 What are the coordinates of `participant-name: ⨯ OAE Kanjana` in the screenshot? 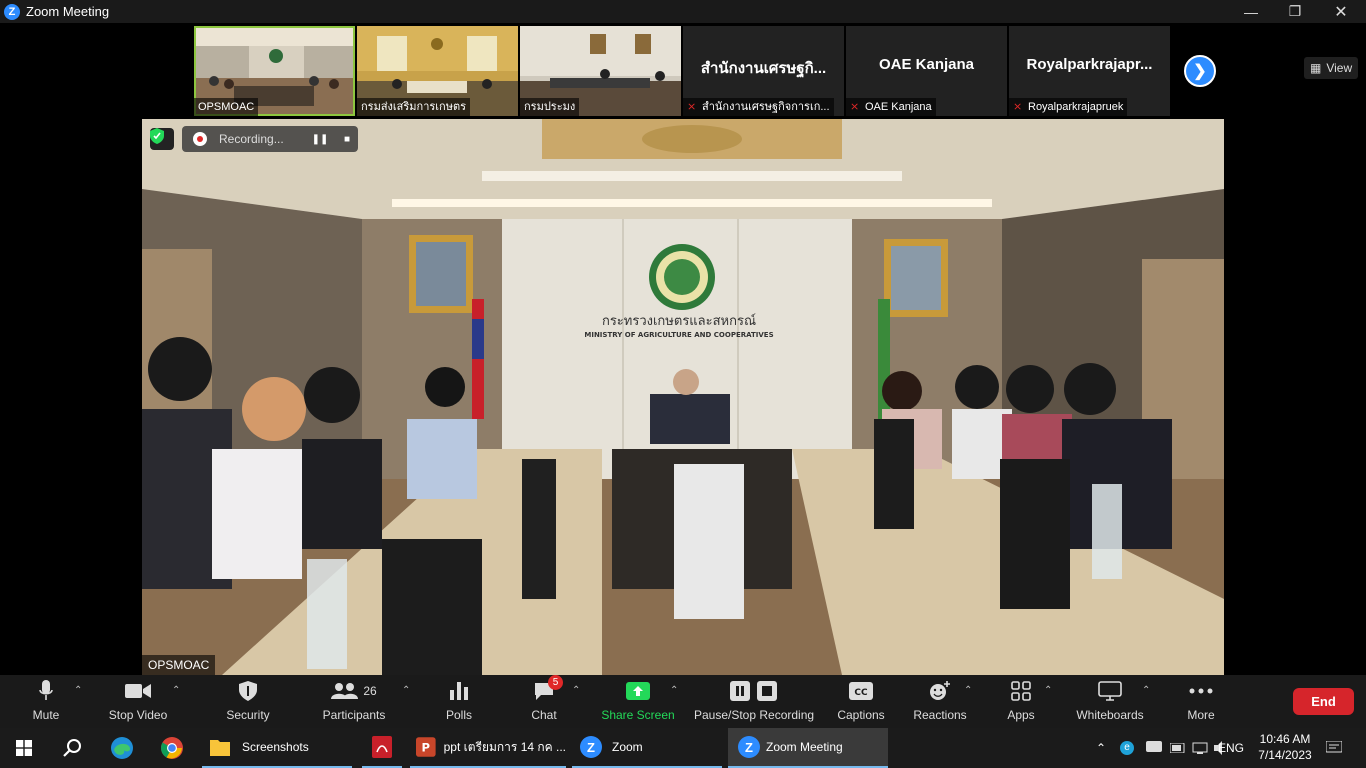 It's located at (891, 107).